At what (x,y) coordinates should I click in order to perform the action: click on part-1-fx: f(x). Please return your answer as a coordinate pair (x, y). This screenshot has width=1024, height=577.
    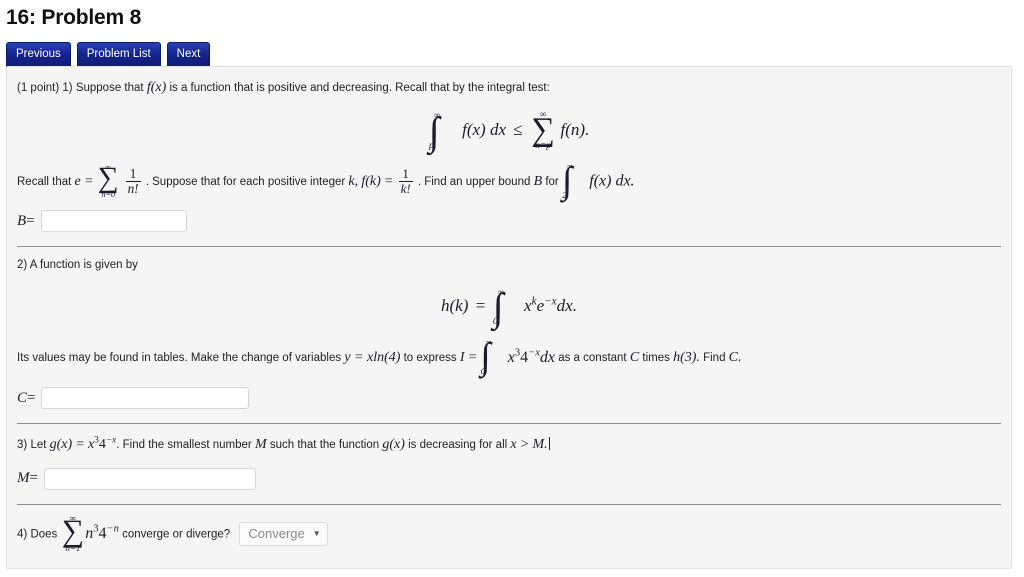
    Looking at the image, I should click on (156, 87).